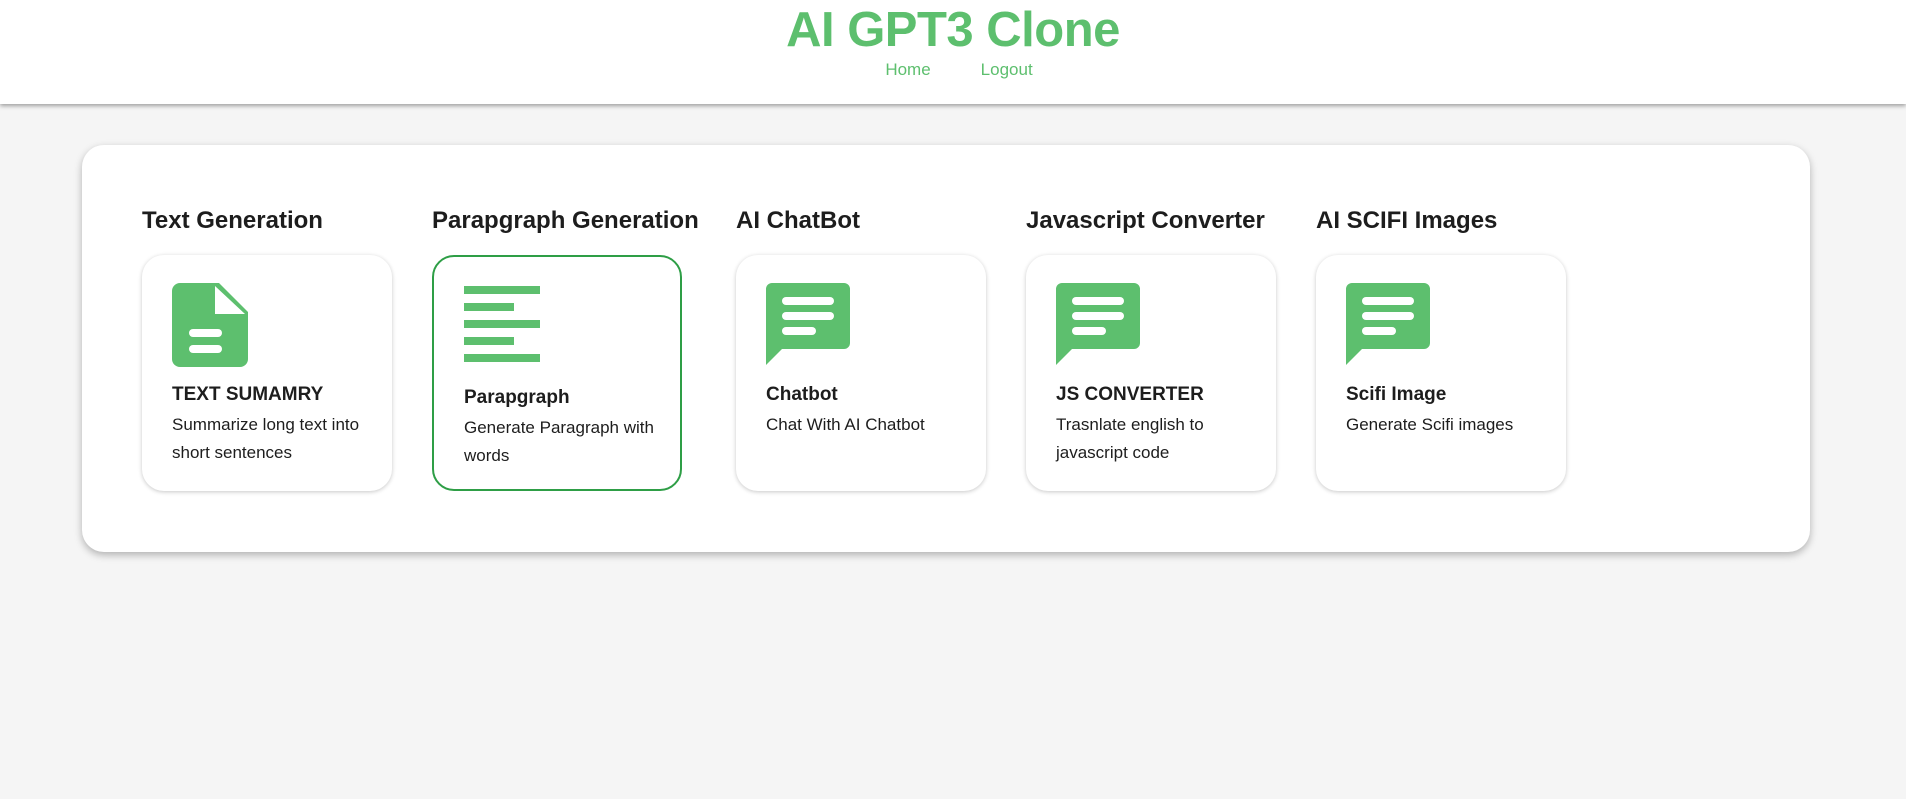 This screenshot has height=799, width=1906. Describe the element at coordinates (565, 220) in the screenshot. I see `section-heading: Parapgraph Generation` at that location.